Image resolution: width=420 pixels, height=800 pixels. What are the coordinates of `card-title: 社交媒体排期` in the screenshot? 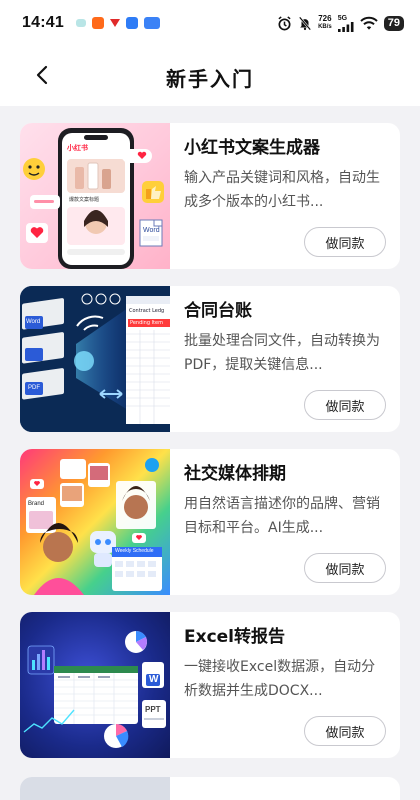 It's located at (235, 474).